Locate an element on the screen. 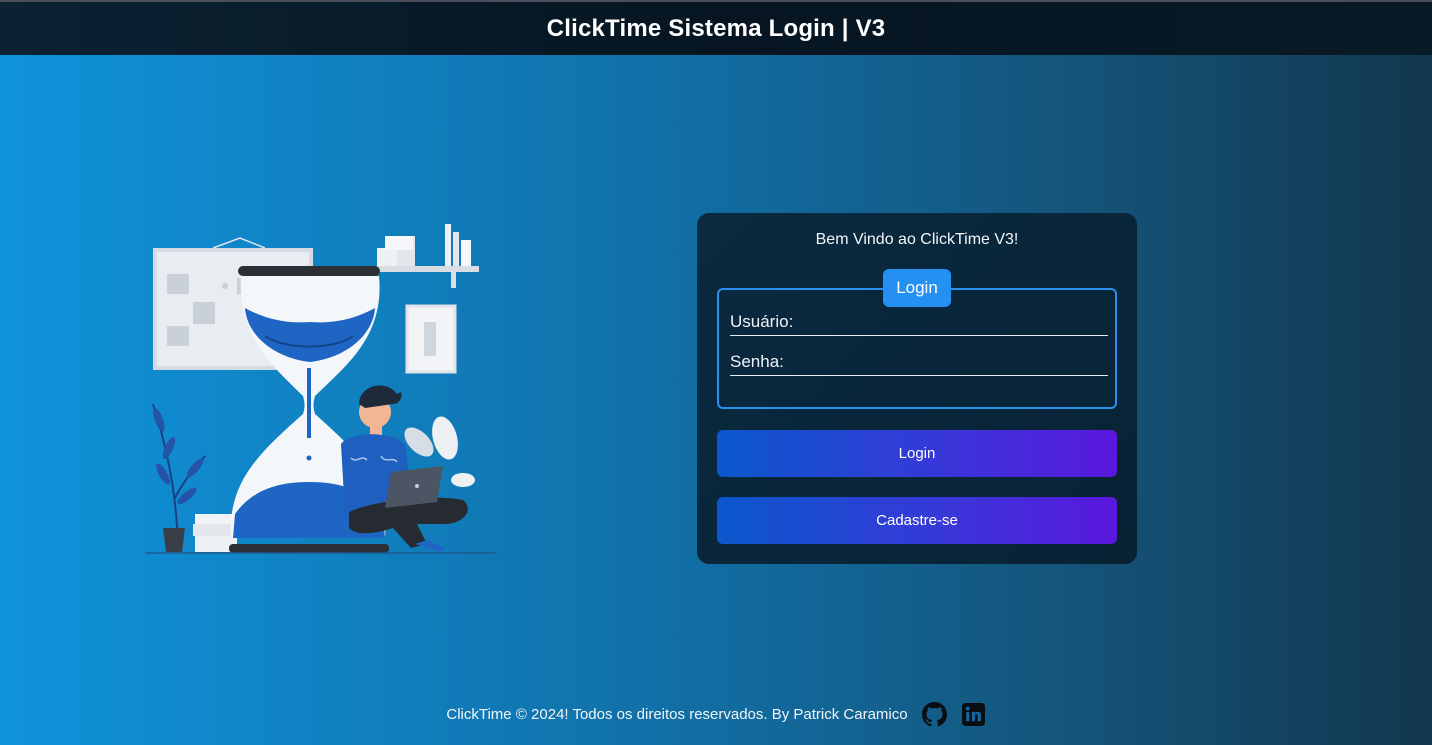  hourglass-illustration is located at coordinates (321, 389).